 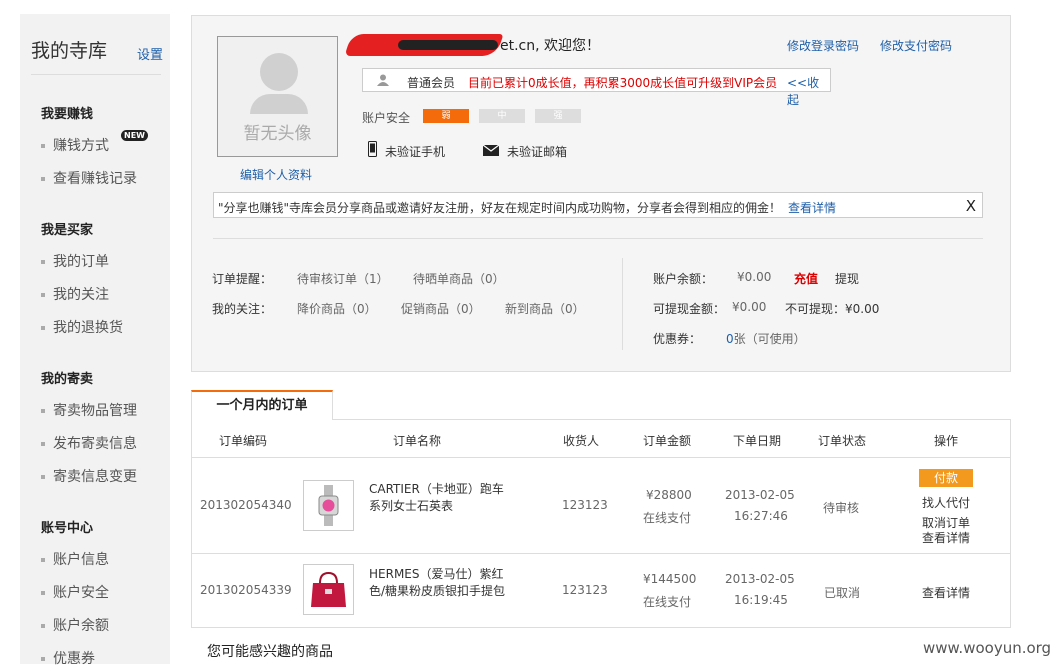 I want to click on sidebar-item-my-orders: 我的订单, so click(x=75, y=261).